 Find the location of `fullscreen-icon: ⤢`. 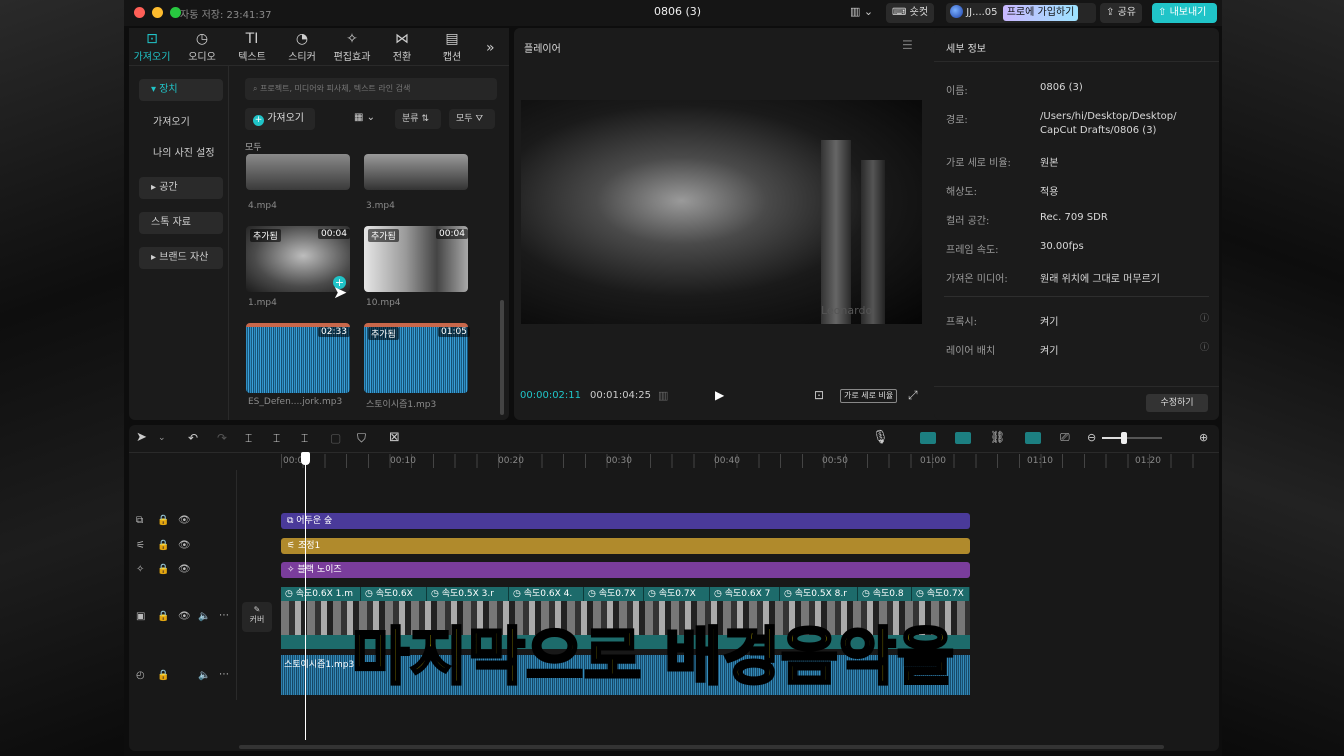

fullscreen-icon: ⤢ is located at coordinates (913, 395).